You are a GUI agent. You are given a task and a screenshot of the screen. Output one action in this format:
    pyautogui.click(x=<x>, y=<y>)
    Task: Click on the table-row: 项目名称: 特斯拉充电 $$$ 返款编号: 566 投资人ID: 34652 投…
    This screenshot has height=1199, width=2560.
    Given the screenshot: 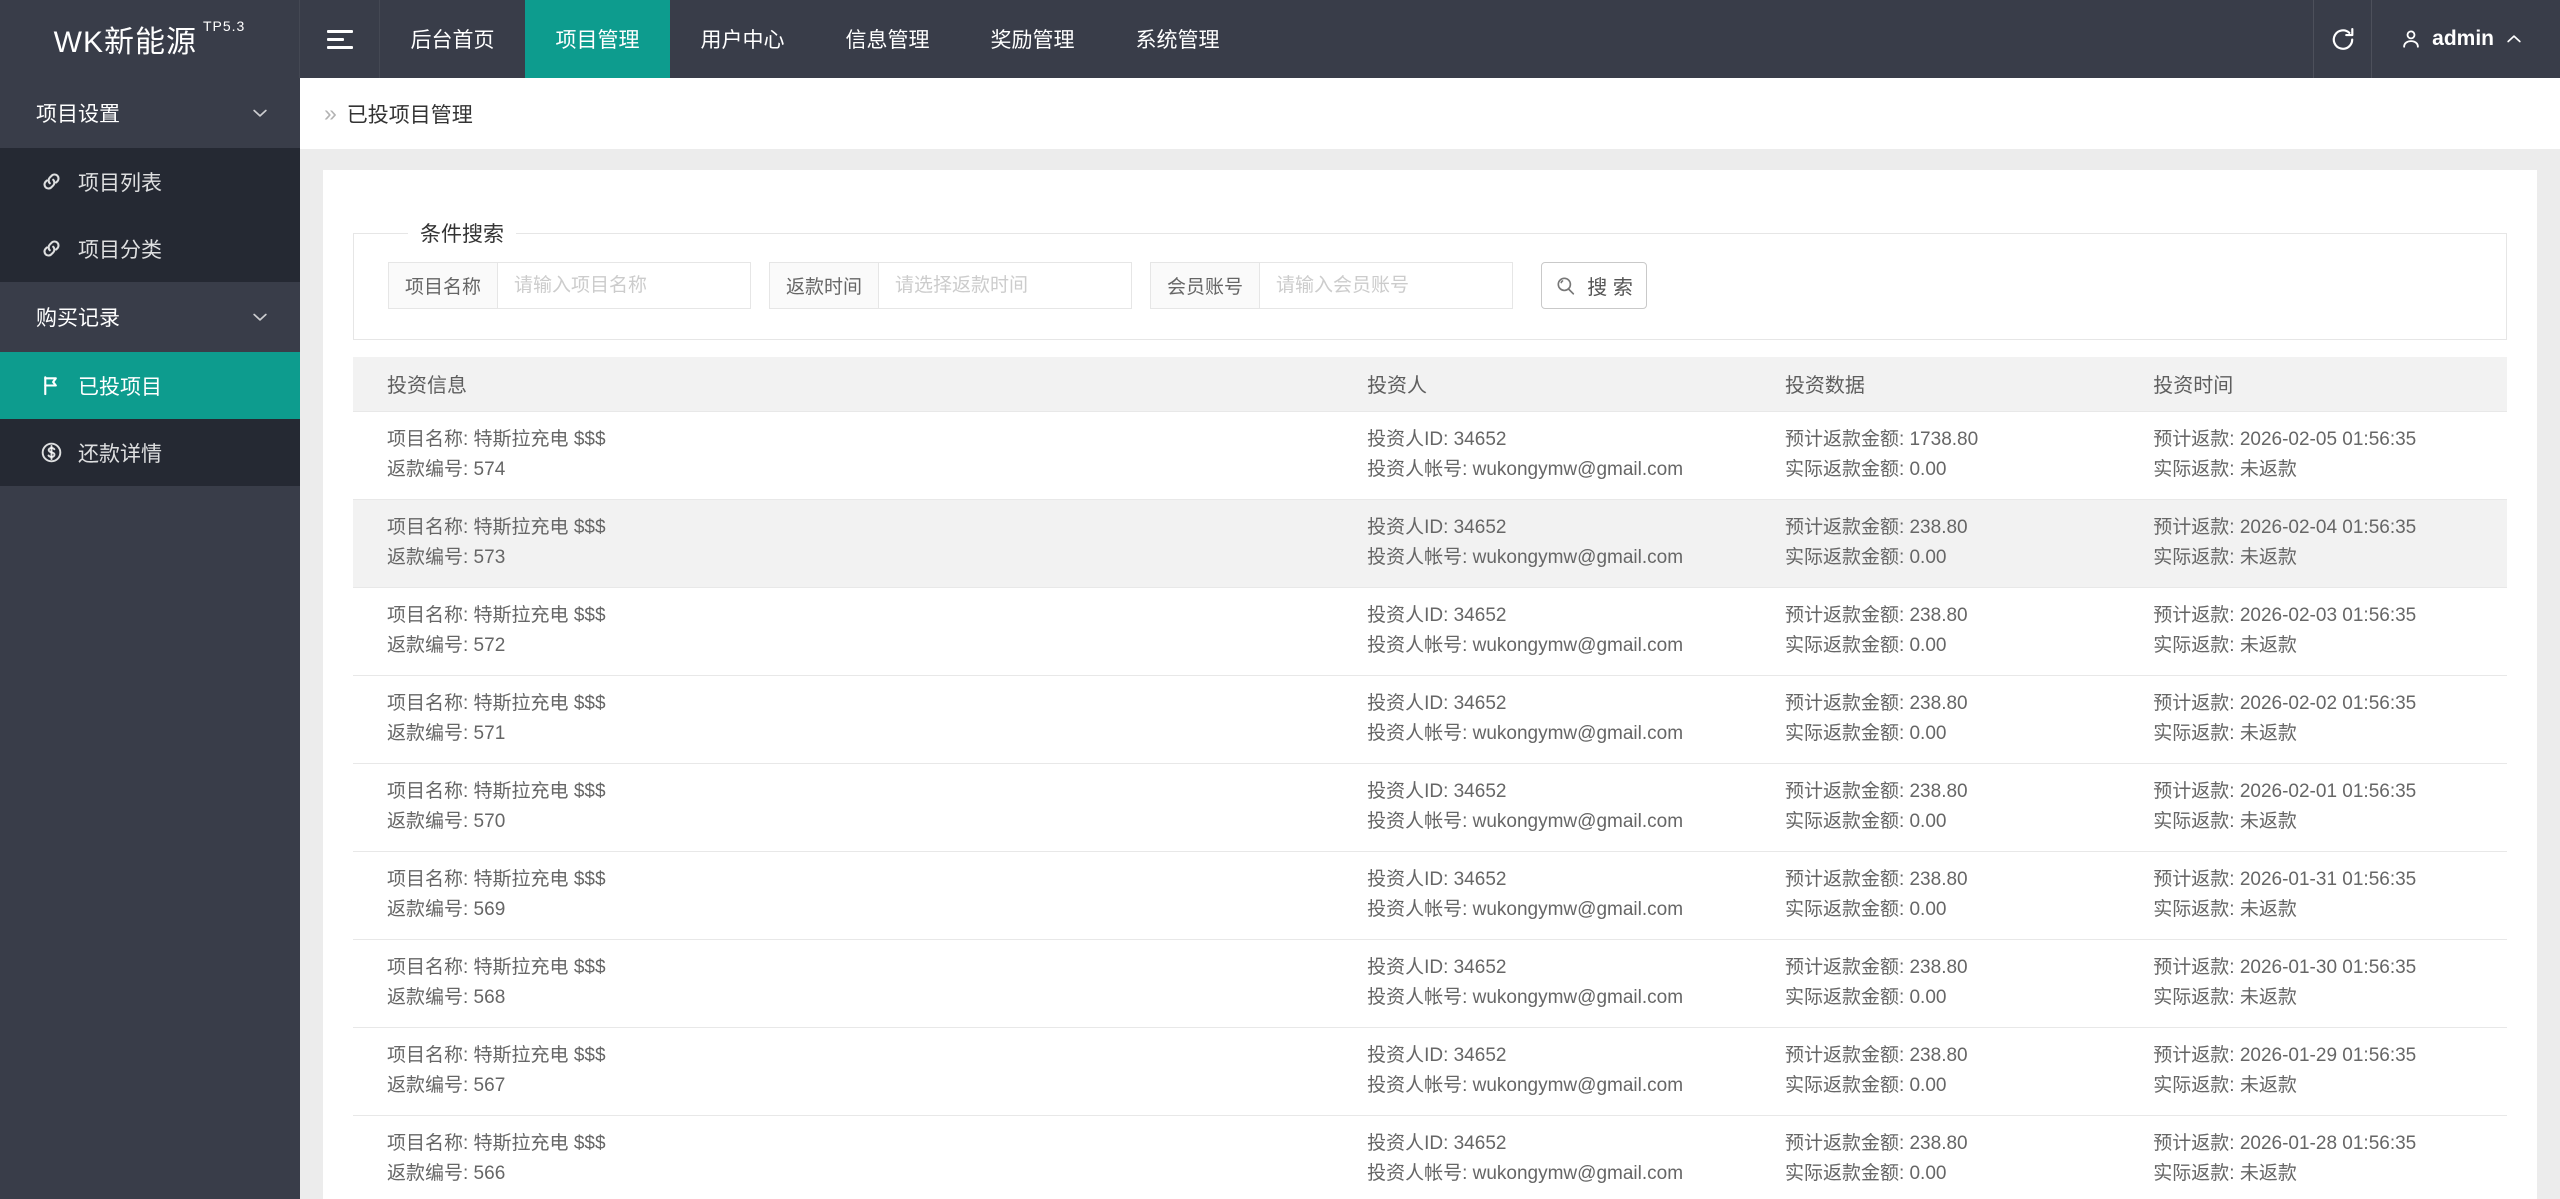 What is the action you would take?
    pyautogui.click(x=1430, y=1157)
    